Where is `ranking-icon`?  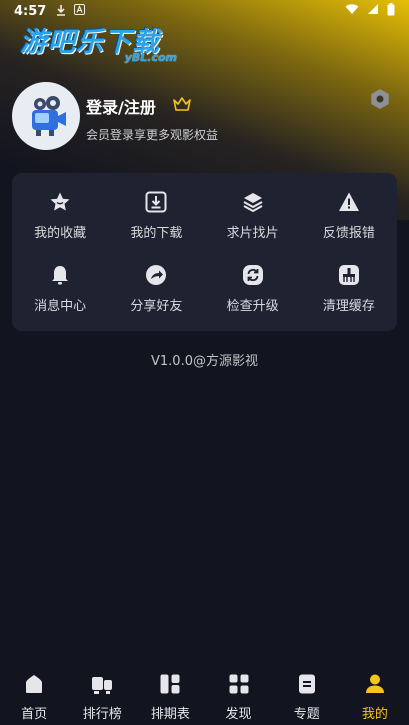
ranking-icon is located at coordinates (102, 686).